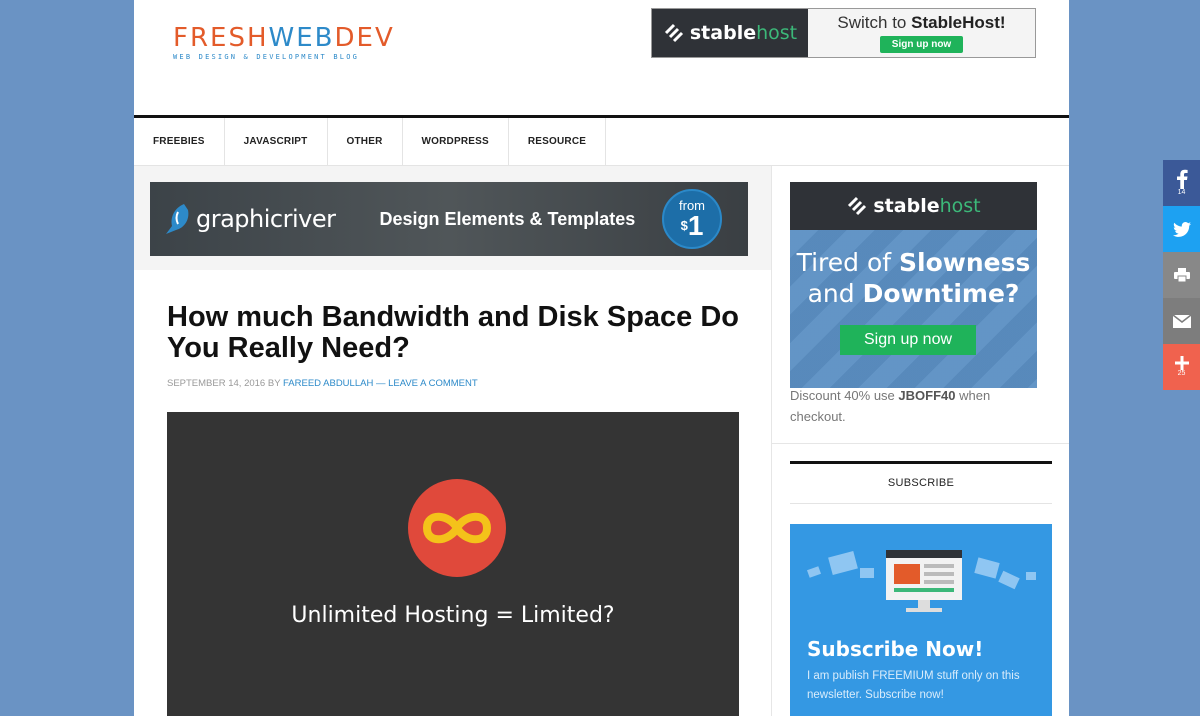 The image size is (1200, 716). I want to click on facebook-icon, so click(1182, 179).